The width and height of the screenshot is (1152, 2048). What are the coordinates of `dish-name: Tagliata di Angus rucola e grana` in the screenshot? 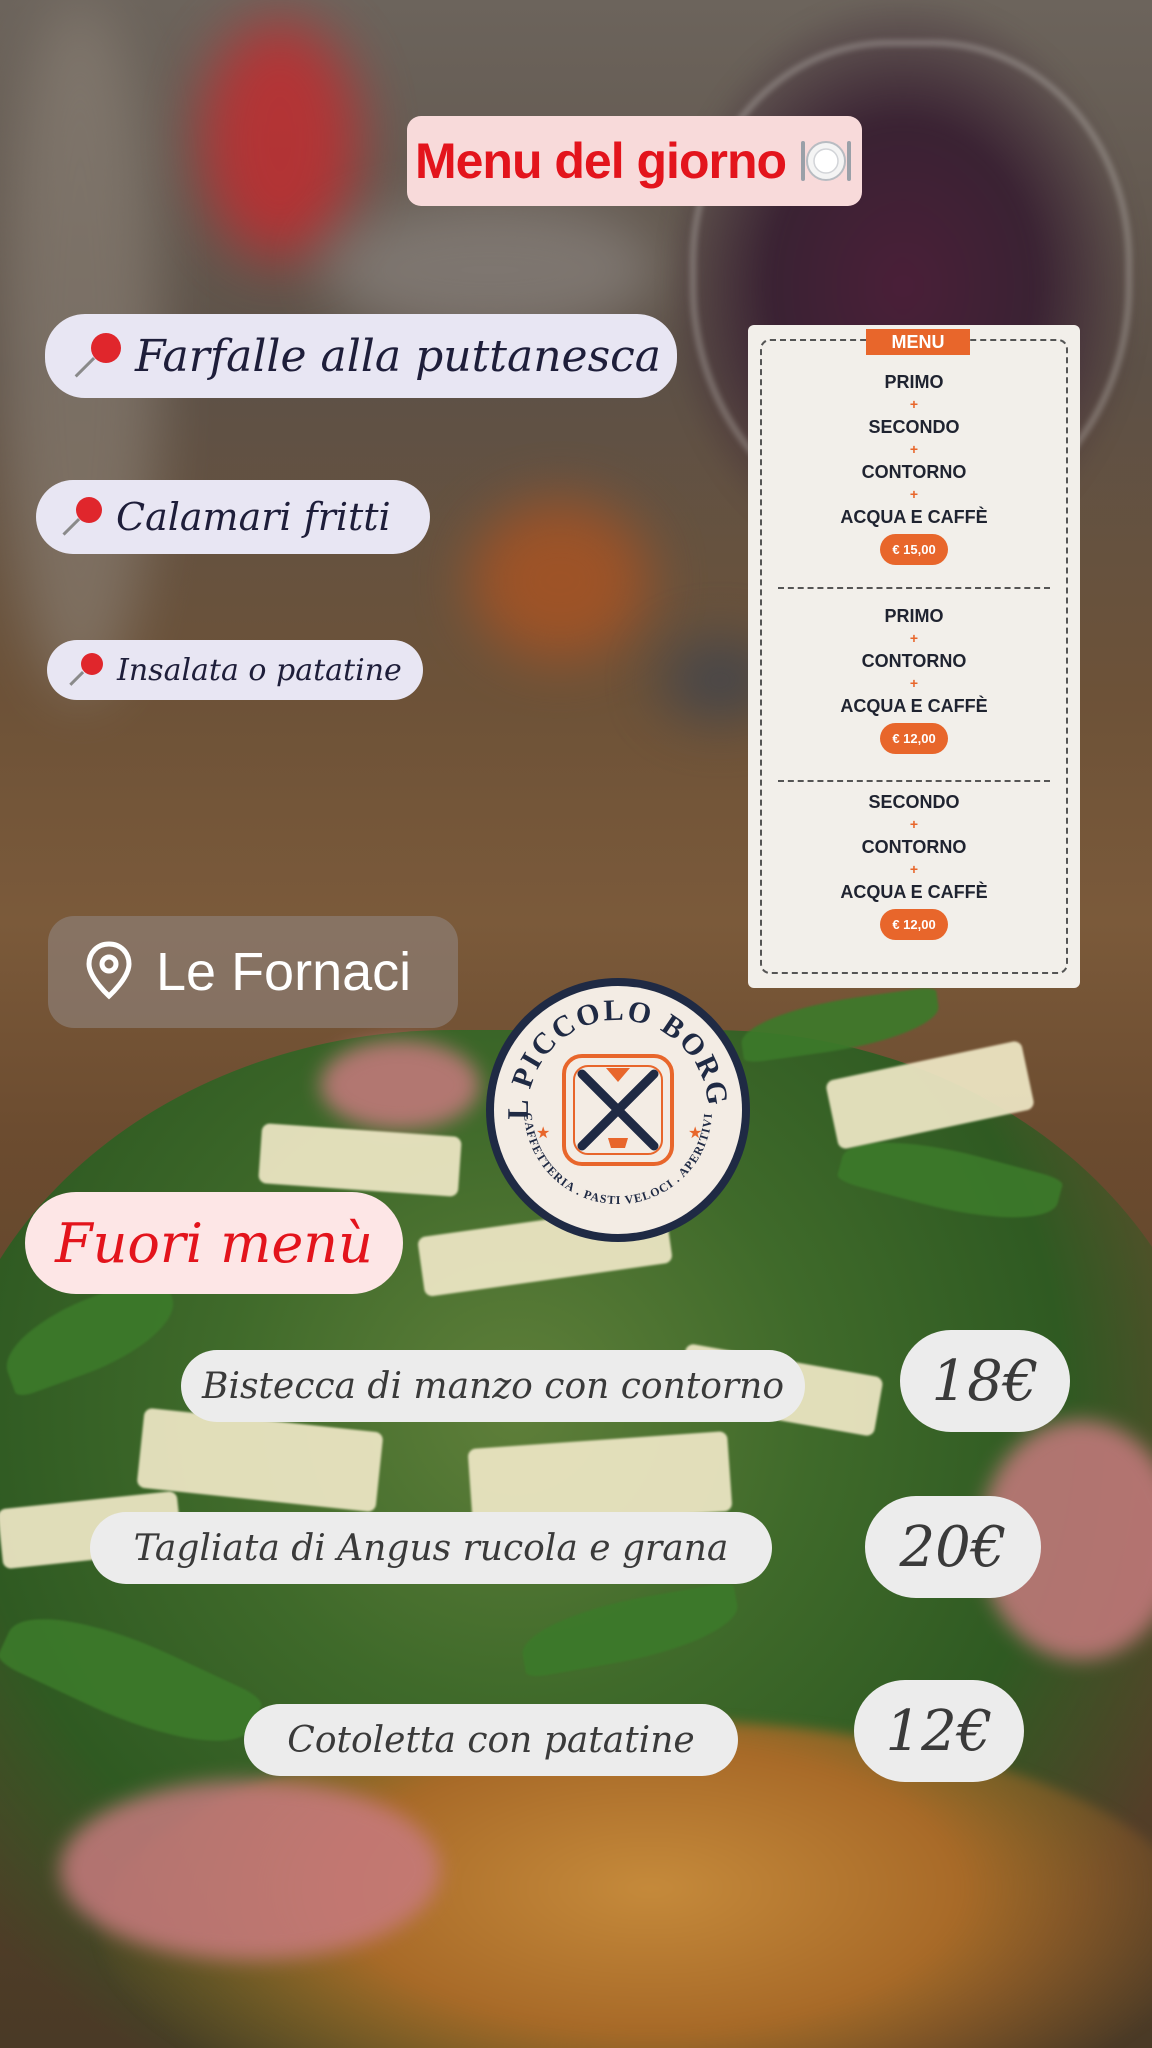 It's located at (431, 1548).